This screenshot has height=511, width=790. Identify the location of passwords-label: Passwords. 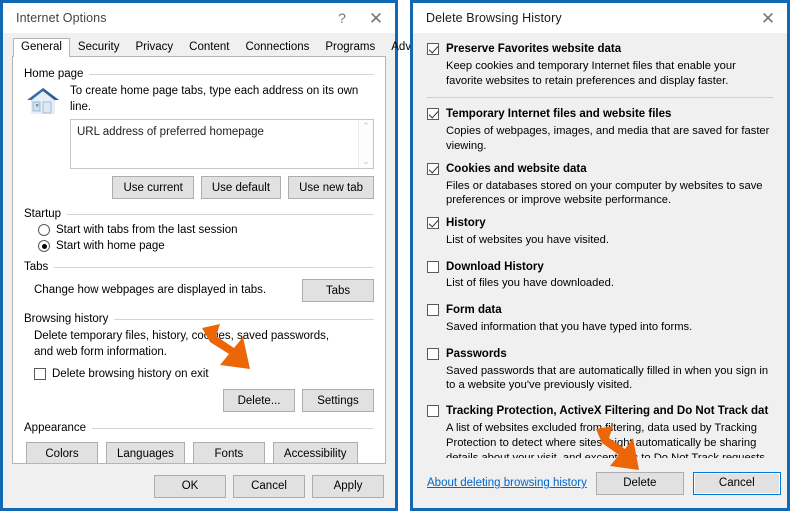
(476, 353).